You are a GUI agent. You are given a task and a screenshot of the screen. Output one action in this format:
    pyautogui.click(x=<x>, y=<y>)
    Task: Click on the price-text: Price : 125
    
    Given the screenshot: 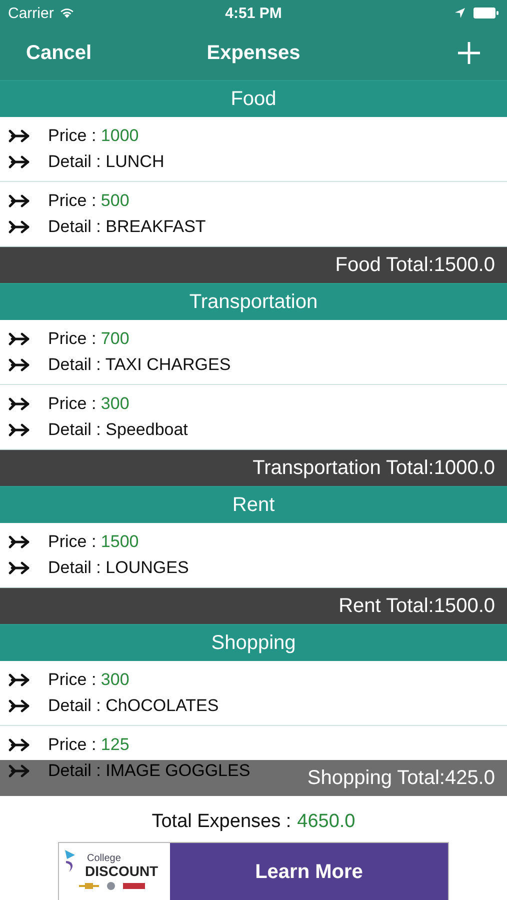 What is the action you would take?
    pyautogui.click(x=89, y=745)
    